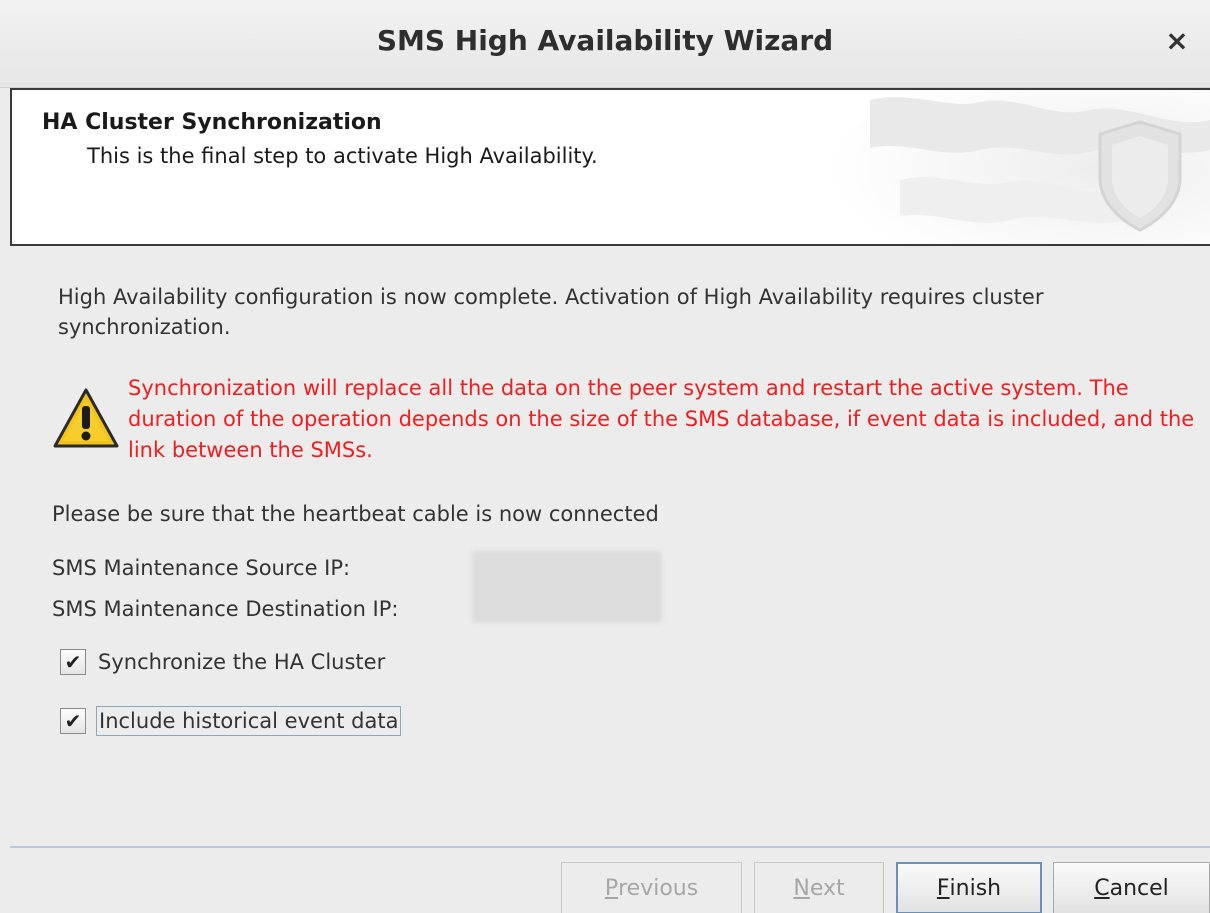  What do you see at coordinates (1020, 167) in the screenshot?
I see `globe-shield-icon` at bounding box center [1020, 167].